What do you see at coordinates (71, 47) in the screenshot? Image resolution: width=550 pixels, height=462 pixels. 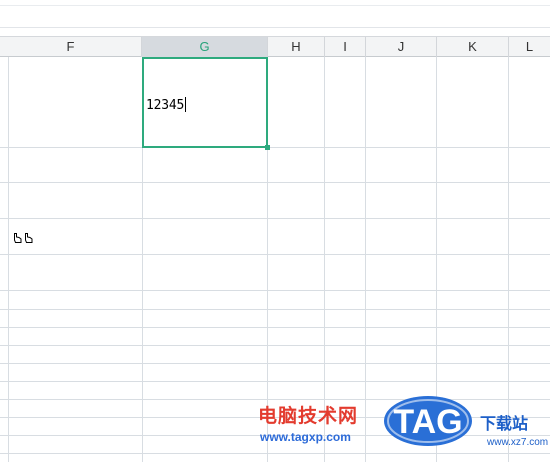 I see `column-header-f: F` at bounding box center [71, 47].